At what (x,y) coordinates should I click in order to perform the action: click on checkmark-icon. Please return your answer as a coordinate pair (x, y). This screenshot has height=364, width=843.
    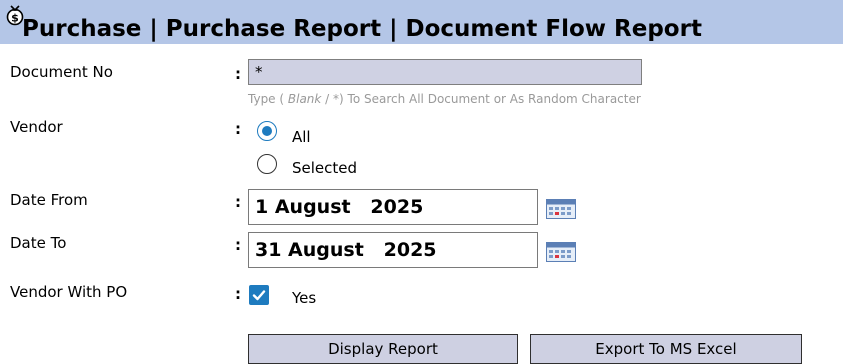
    Looking at the image, I should click on (259, 295).